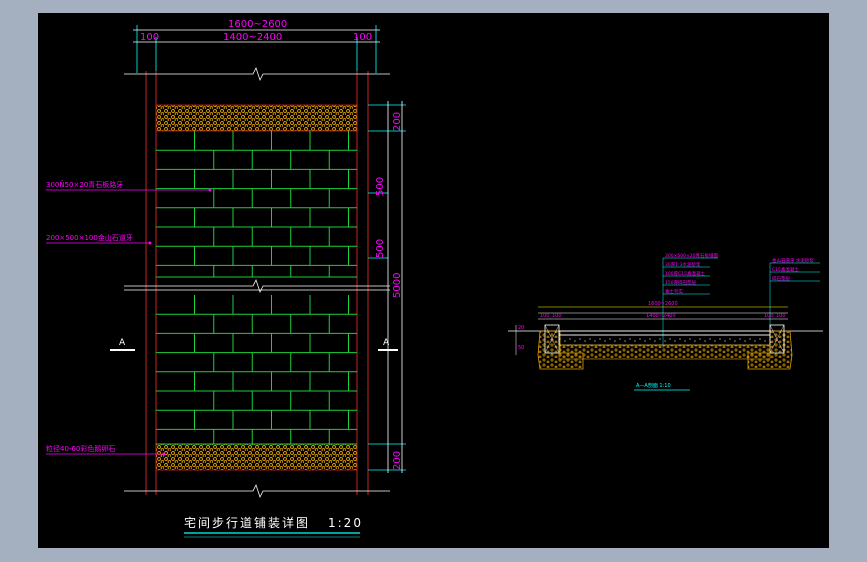 The image size is (867, 562). Describe the element at coordinates (128, 322) in the screenshot. I see `plan-leaders` at that location.